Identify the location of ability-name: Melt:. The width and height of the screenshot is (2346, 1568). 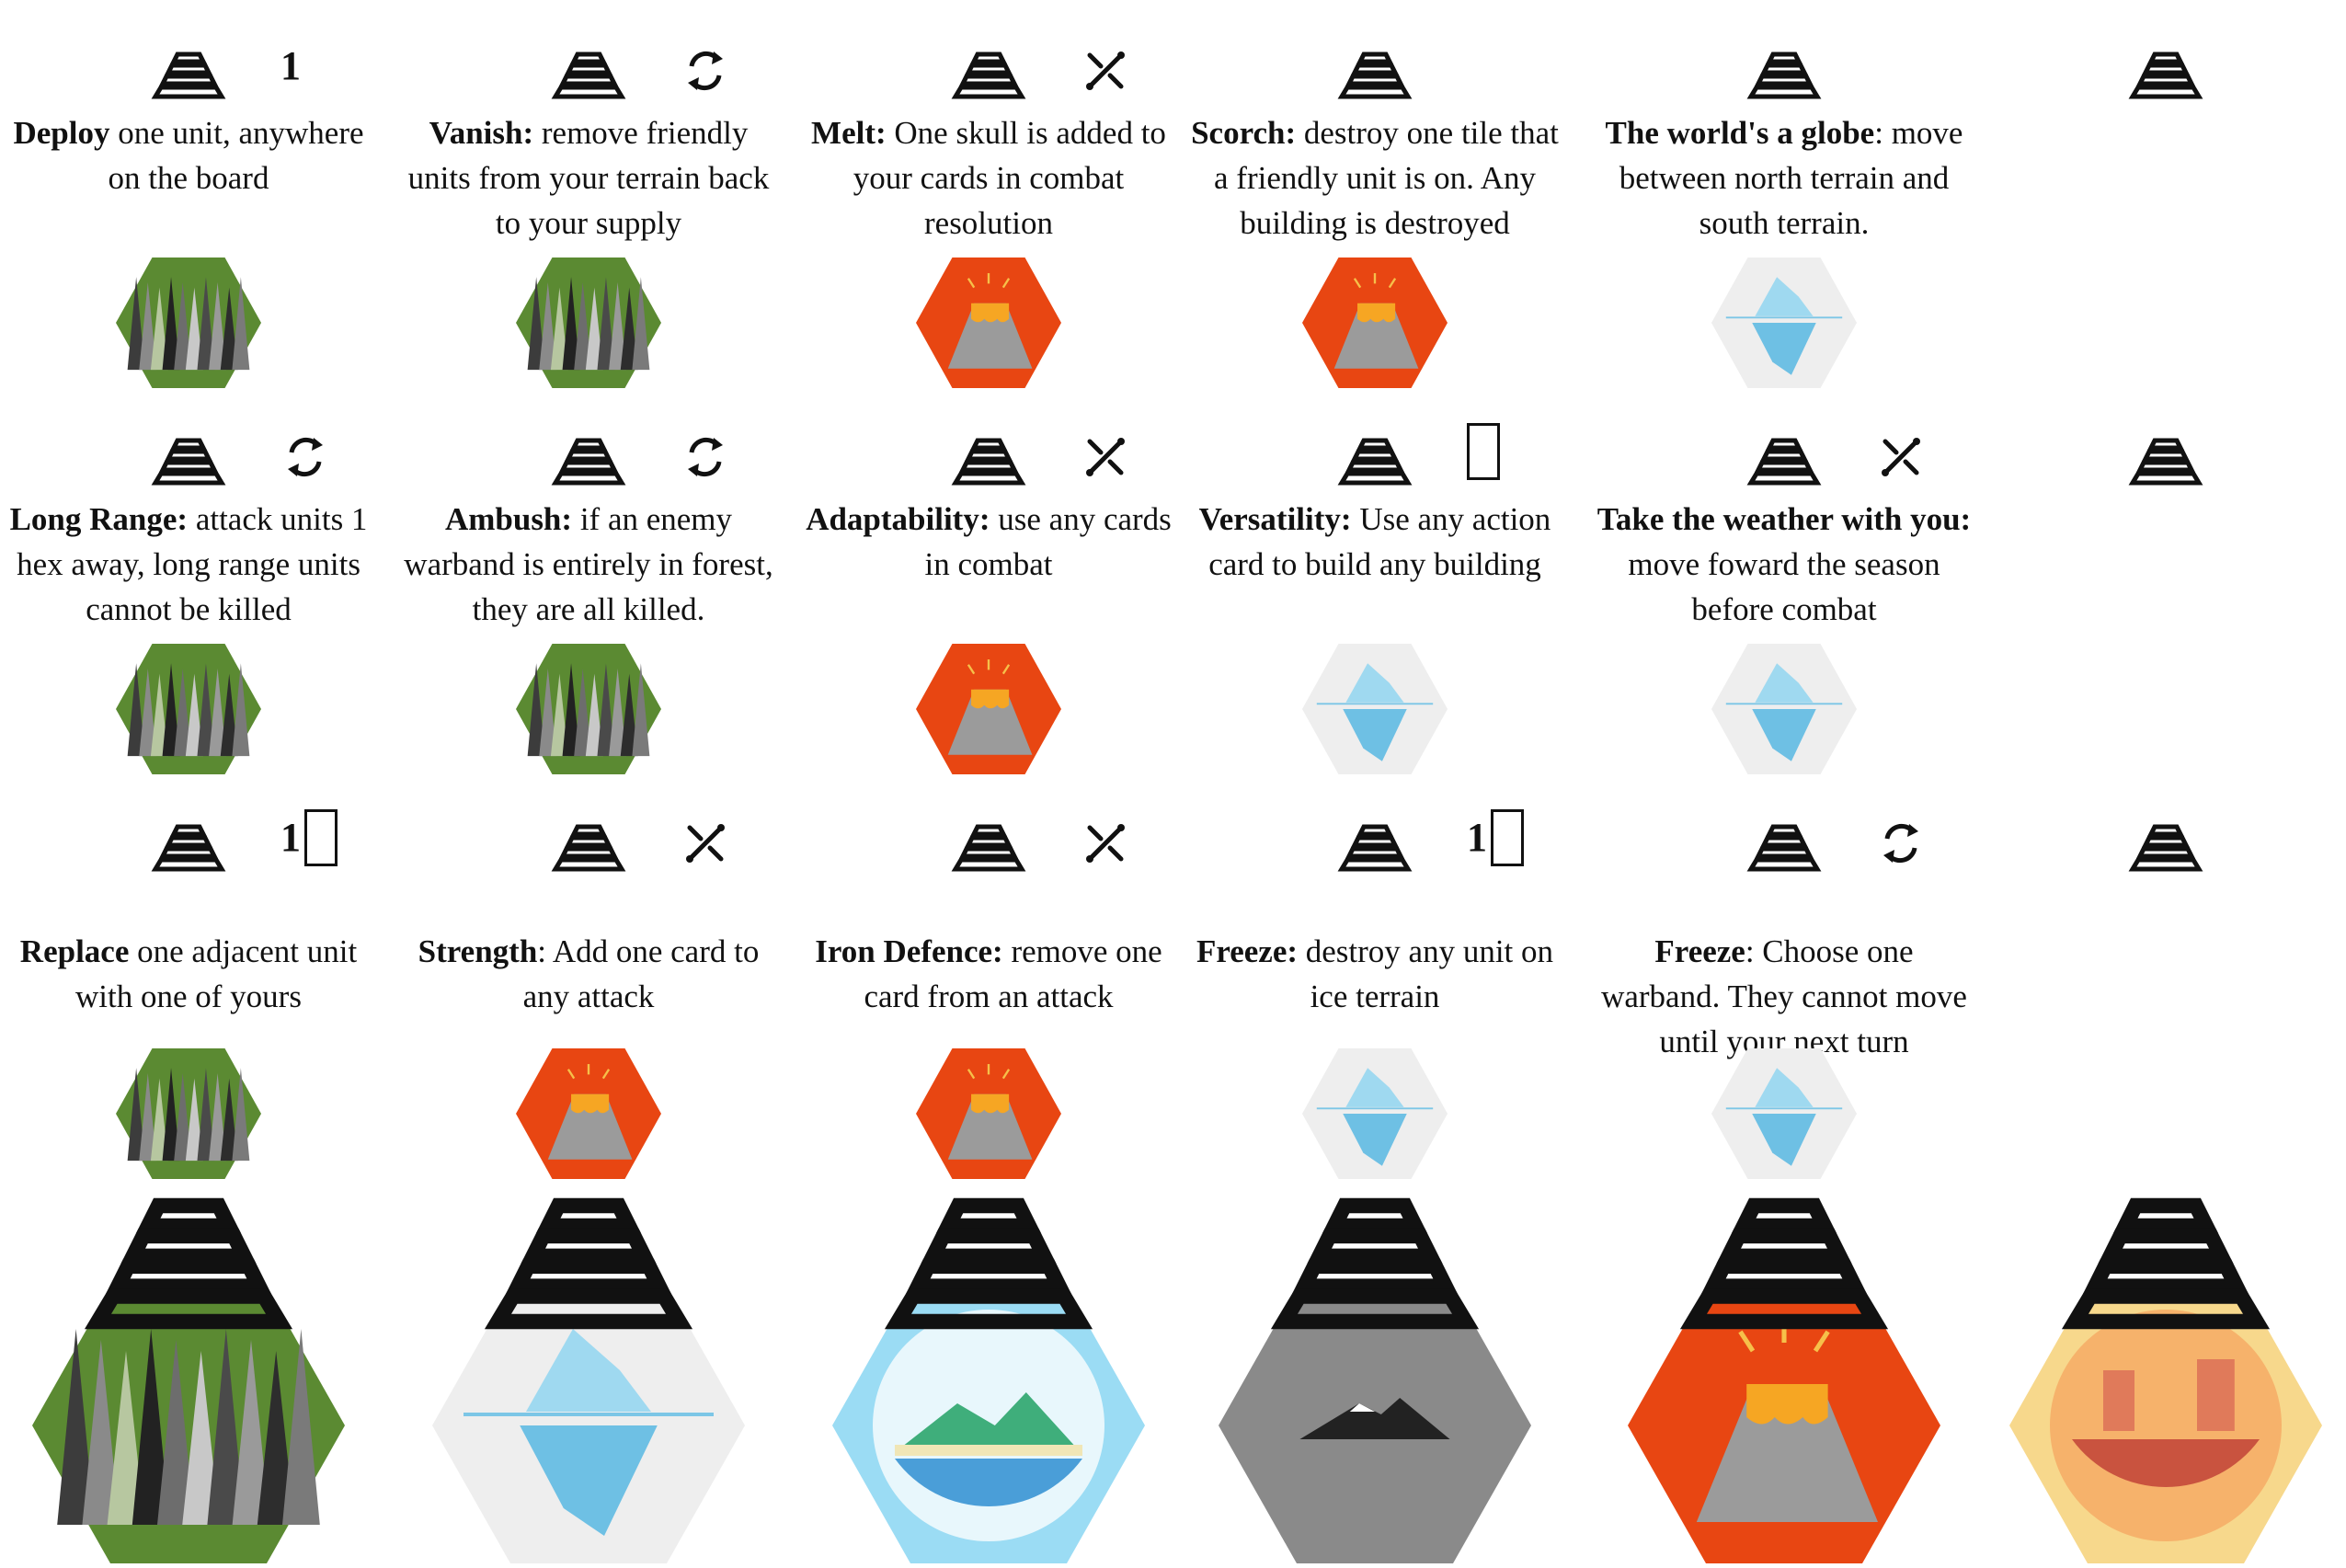
(849, 133).